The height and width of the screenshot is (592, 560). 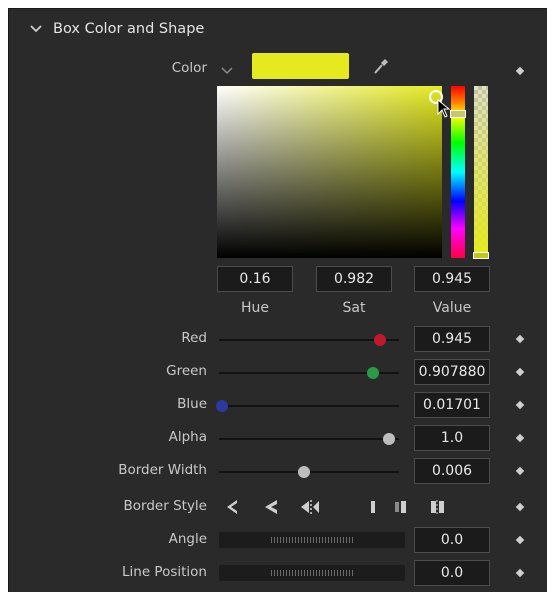 What do you see at coordinates (481, 255) in the screenshot?
I see `alpha-handle` at bounding box center [481, 255].